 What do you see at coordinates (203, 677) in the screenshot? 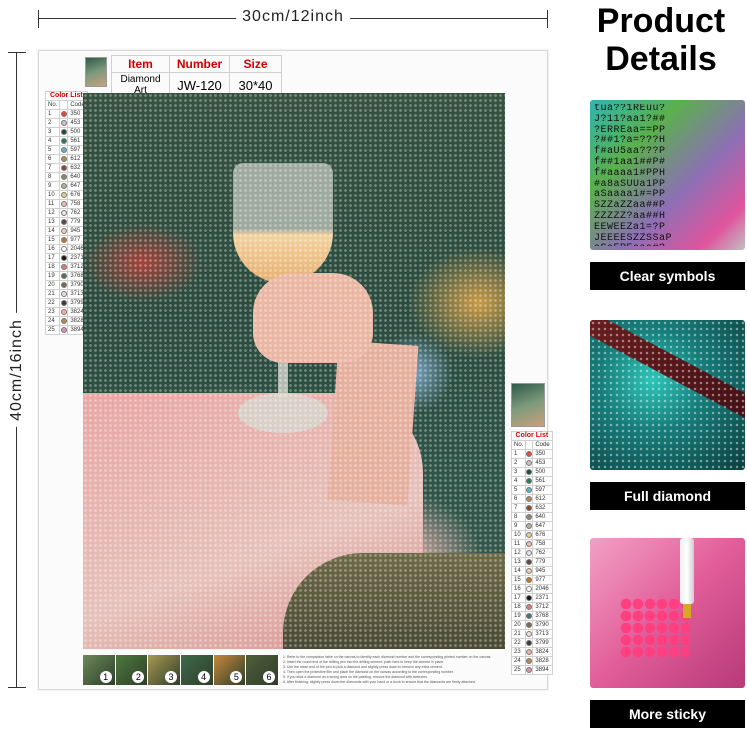
I see `step-number: 4` at bounding box center [203, 677].